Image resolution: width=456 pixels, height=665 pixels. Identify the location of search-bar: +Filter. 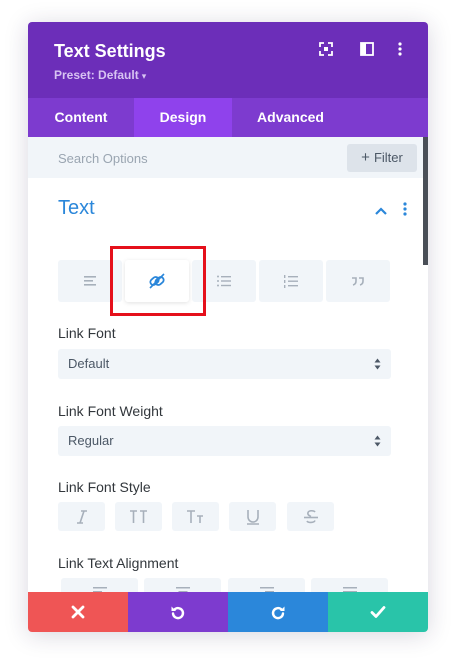
(225, 157).